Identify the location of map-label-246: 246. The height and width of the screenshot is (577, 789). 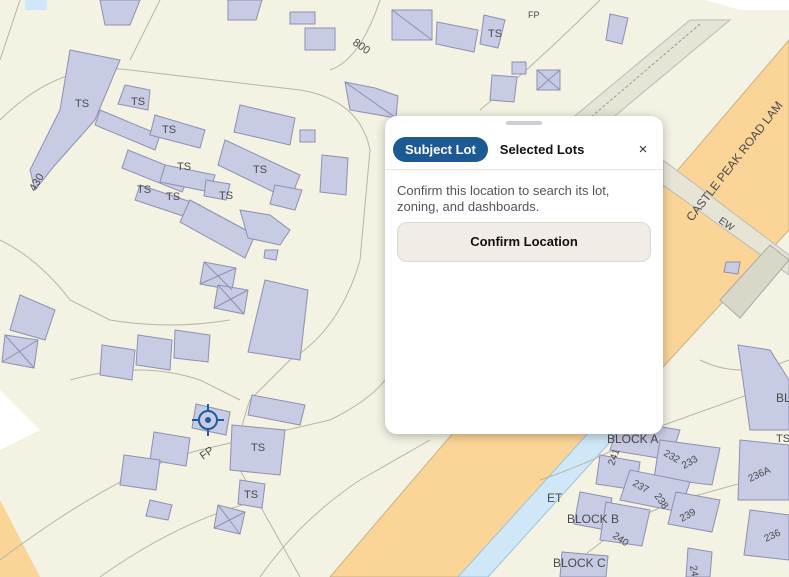
(694, 571).